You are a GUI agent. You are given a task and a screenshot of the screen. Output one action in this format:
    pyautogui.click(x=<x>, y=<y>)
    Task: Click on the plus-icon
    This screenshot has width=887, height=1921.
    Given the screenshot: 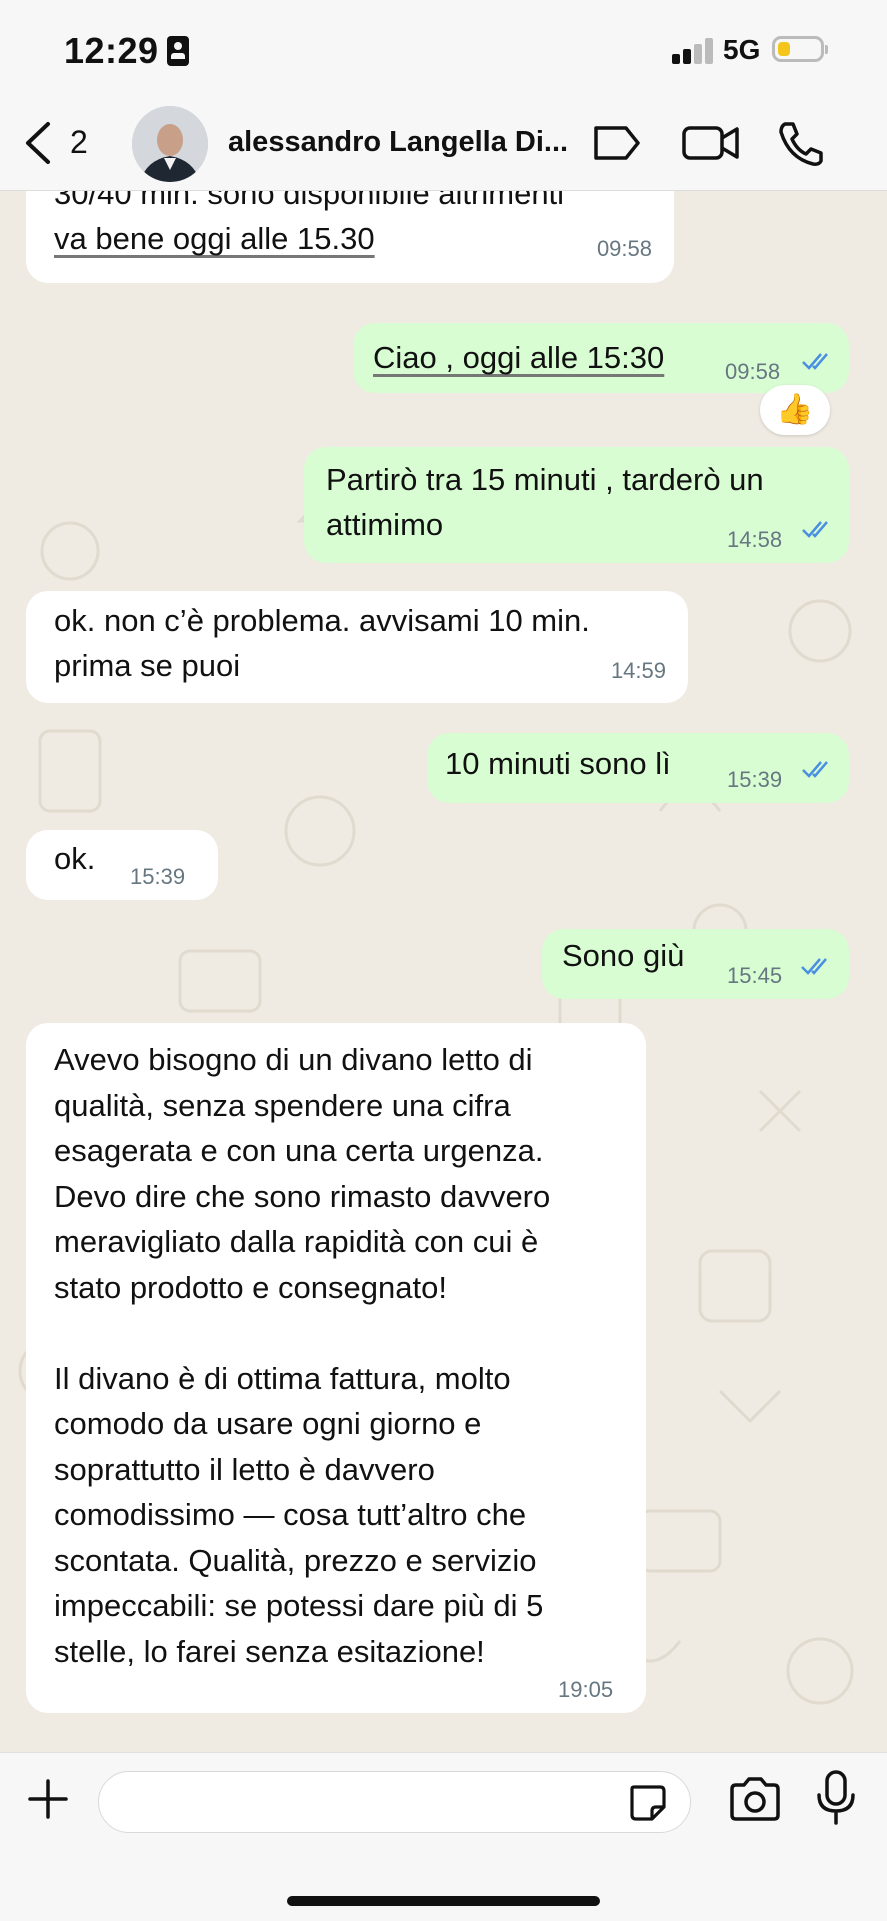 What is the action you would take?
    pyautogui.click(x=48, y=1799)
    